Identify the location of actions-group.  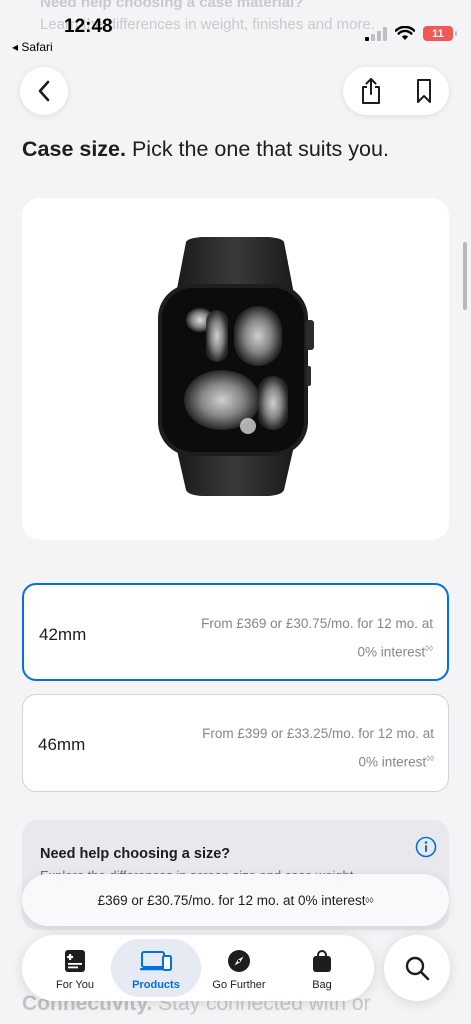
(396, 91).